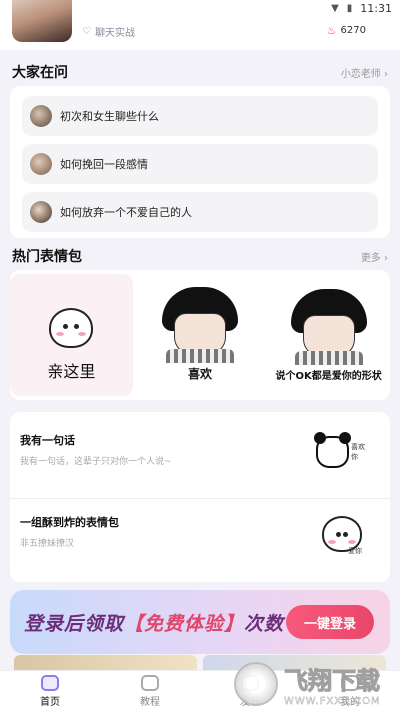 The width and height of the screenshot is (400, 712). I want to click on post-tag: ♡ 聊天实战, so click(108, 32).